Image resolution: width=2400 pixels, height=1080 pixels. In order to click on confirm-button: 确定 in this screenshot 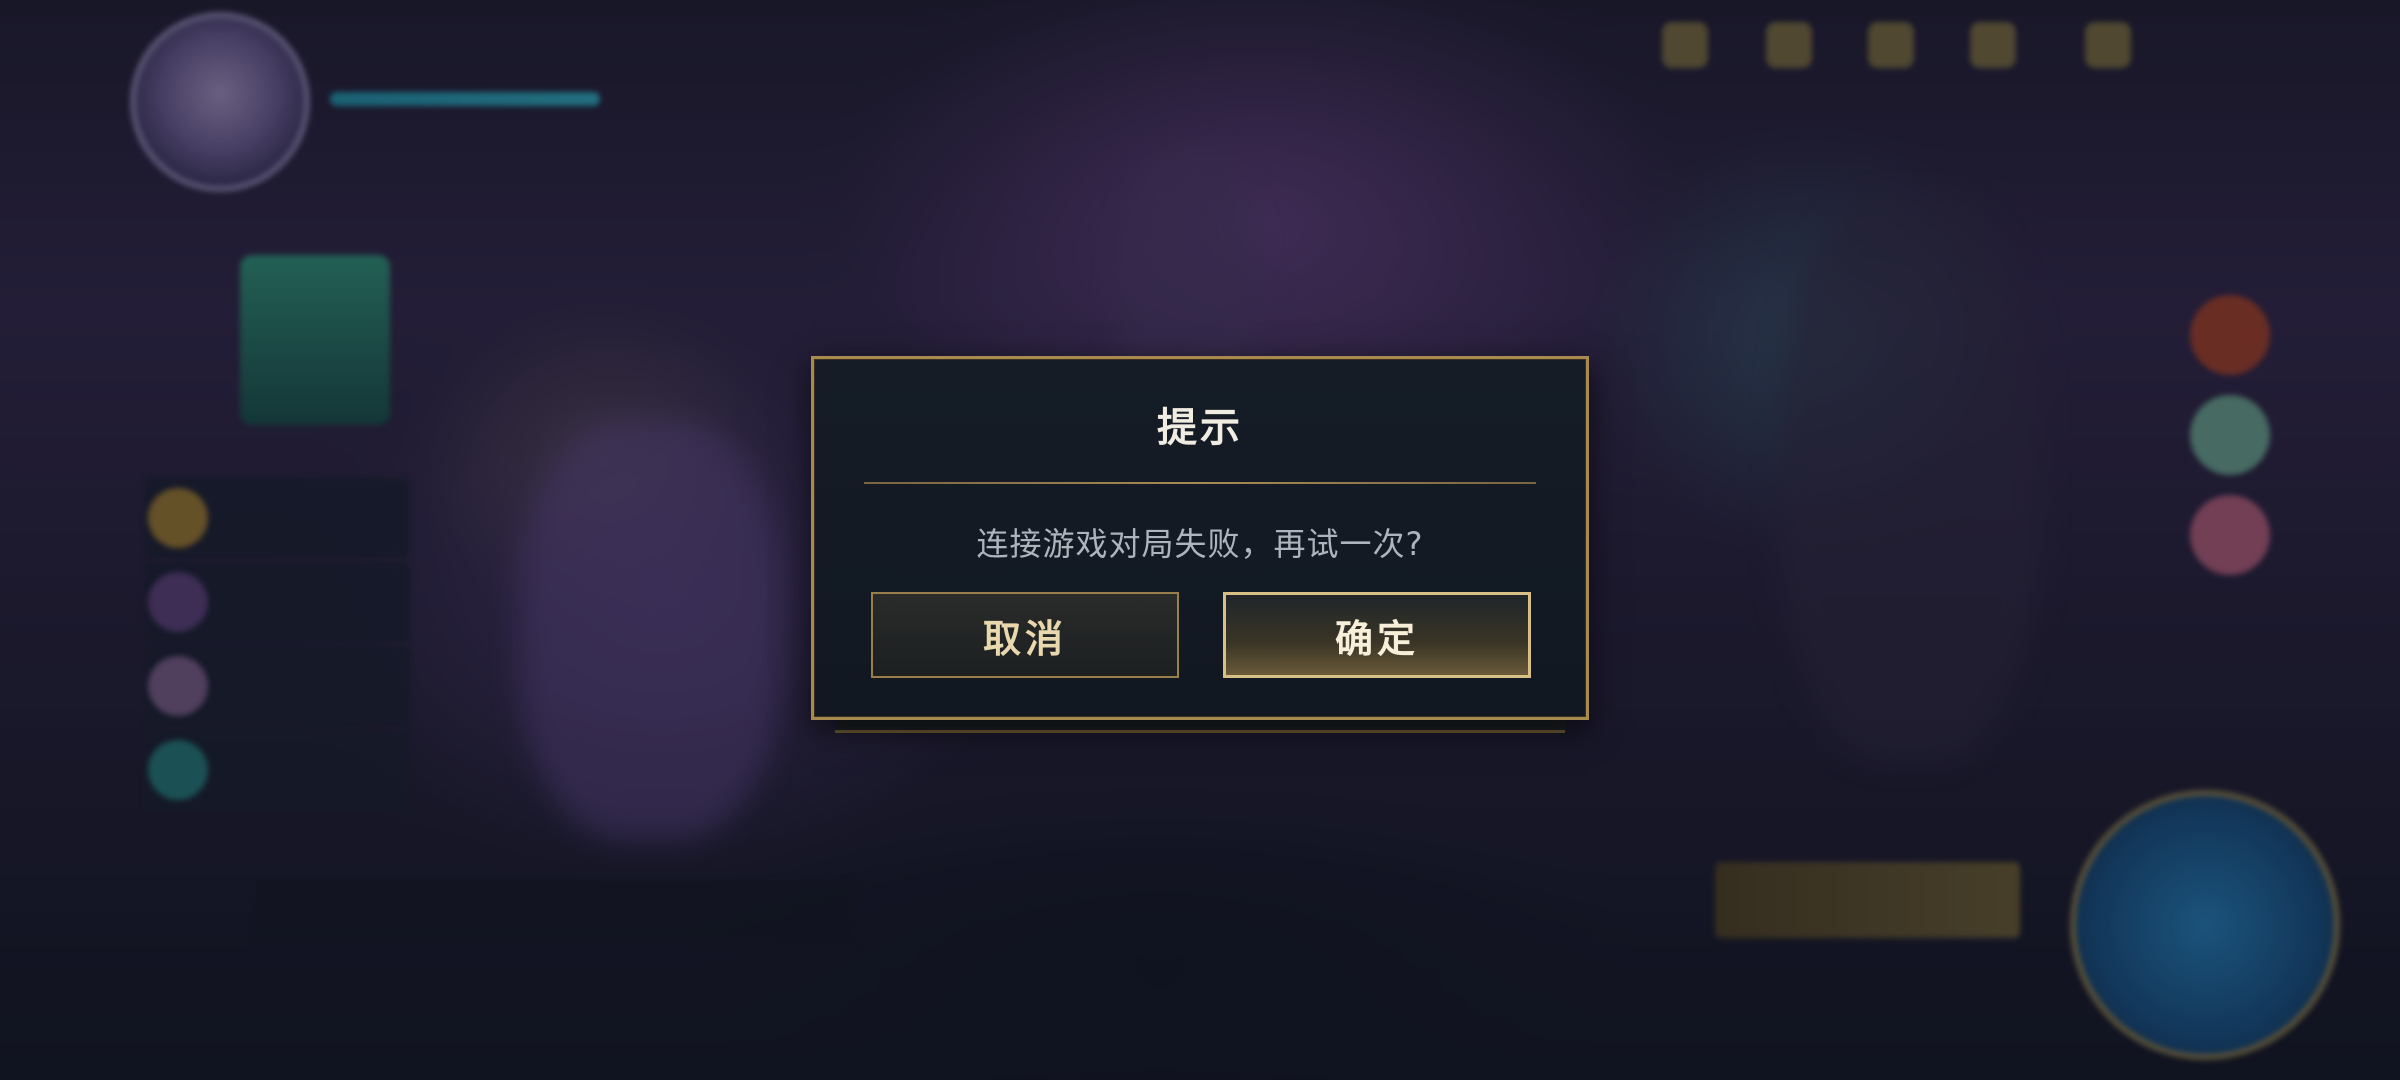, I will do `click(1377, 635)`.